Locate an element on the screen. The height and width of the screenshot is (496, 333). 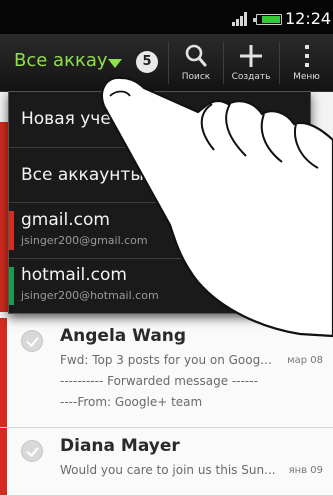
account-selector-label: Все аккау is located at coordinates (61, 60).